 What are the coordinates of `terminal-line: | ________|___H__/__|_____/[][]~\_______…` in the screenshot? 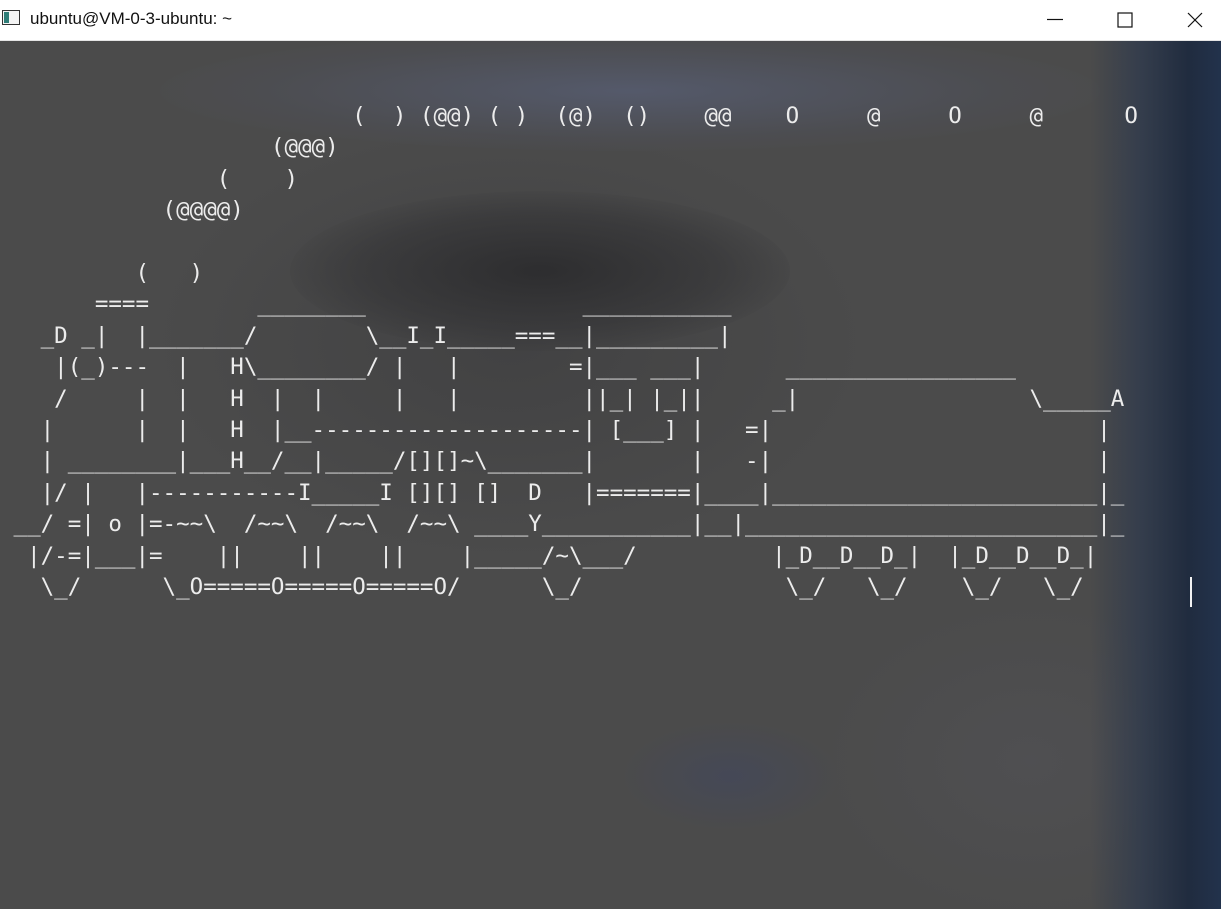 It's located at (555, 461).